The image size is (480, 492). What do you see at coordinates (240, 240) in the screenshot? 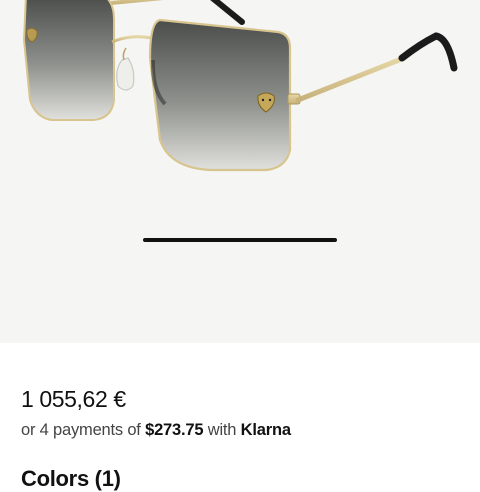
I see `carousel-indicator` at bounding box center [240, 240].